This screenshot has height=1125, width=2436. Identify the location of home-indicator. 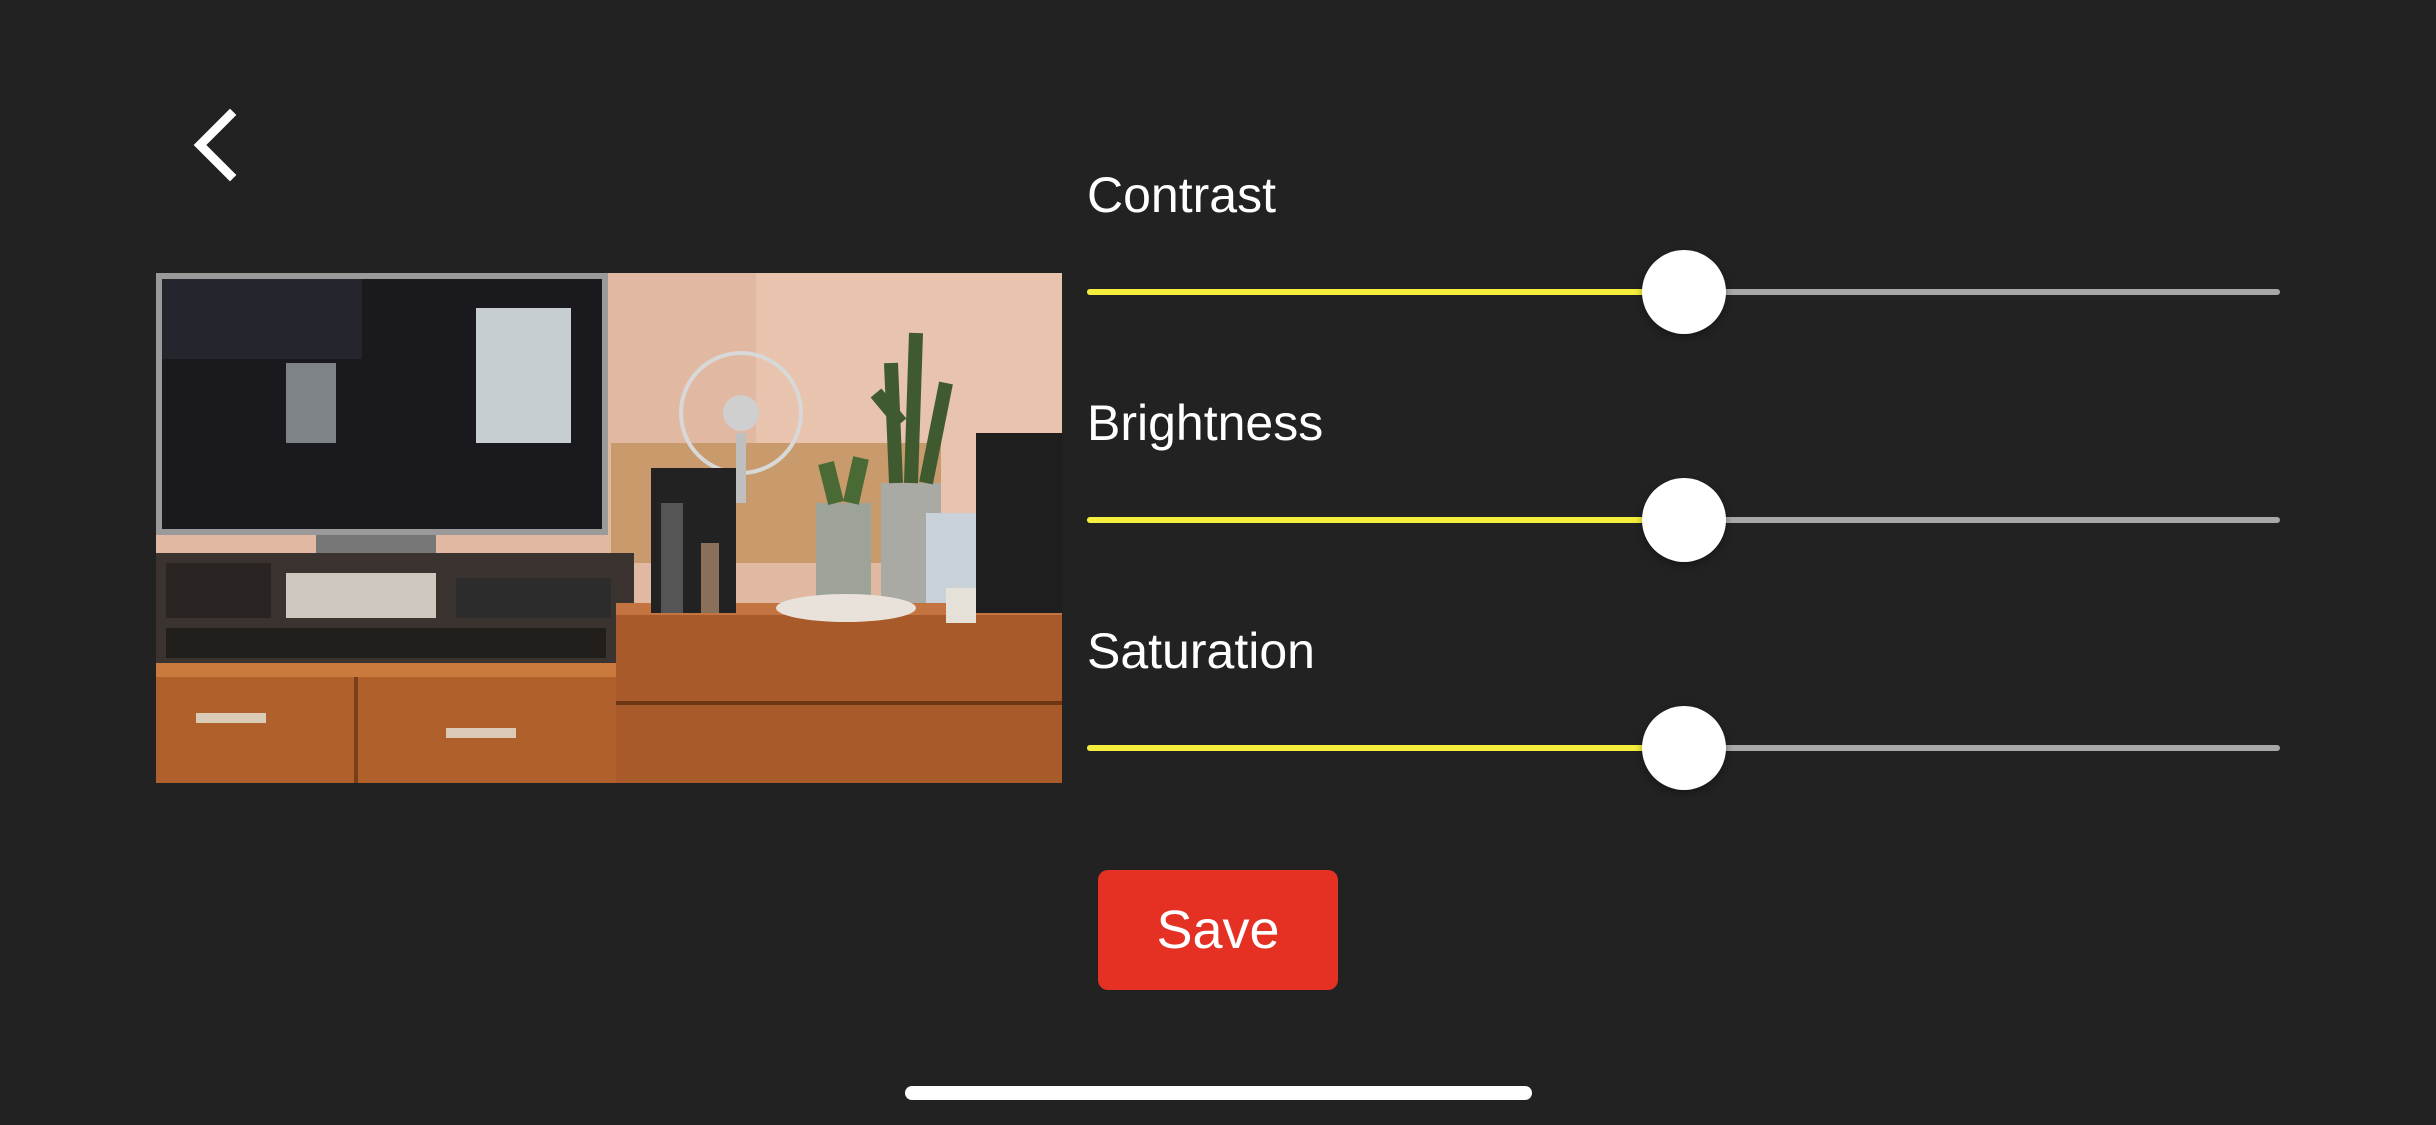
(1218, 1093).